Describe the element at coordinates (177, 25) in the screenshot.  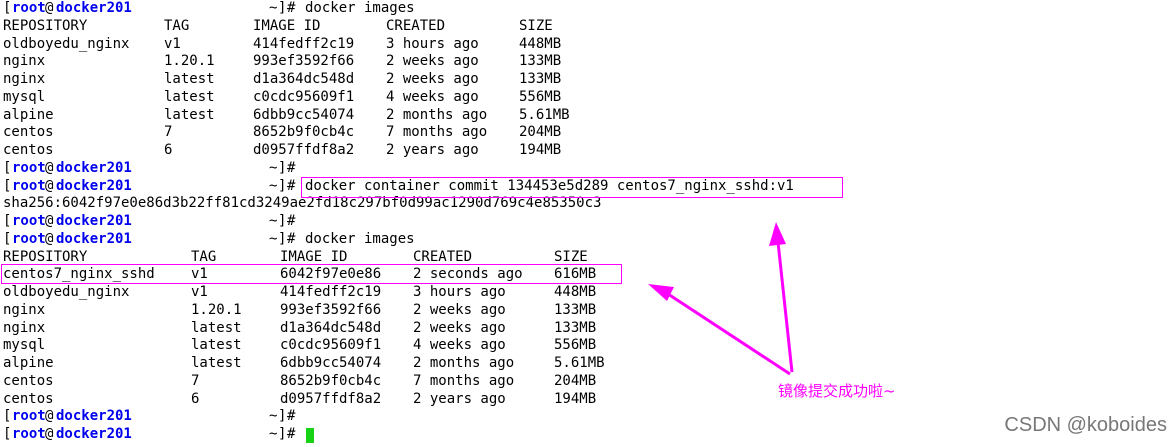
I see `column-header: TAG` at that location.